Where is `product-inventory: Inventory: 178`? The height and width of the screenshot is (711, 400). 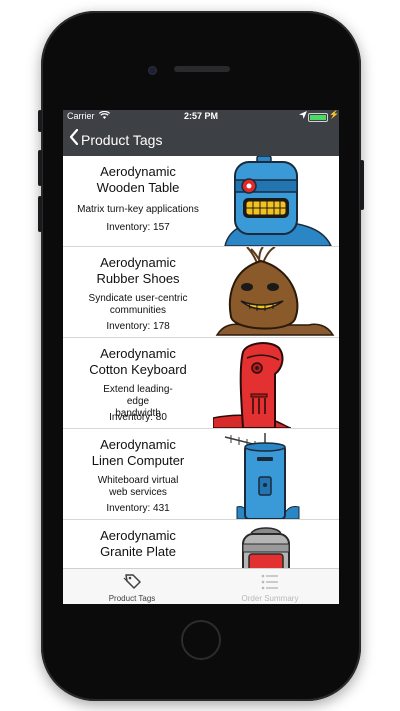 product-inventory: Inventory: 178 is located at coordinates (138, 326).